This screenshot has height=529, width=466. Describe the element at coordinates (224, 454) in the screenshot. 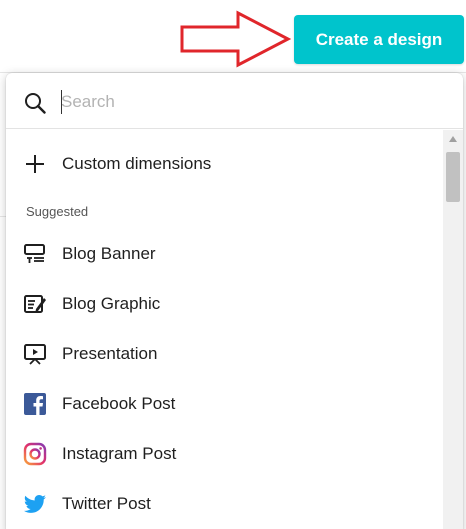

I see `list-item: Instagram Post` at that location.